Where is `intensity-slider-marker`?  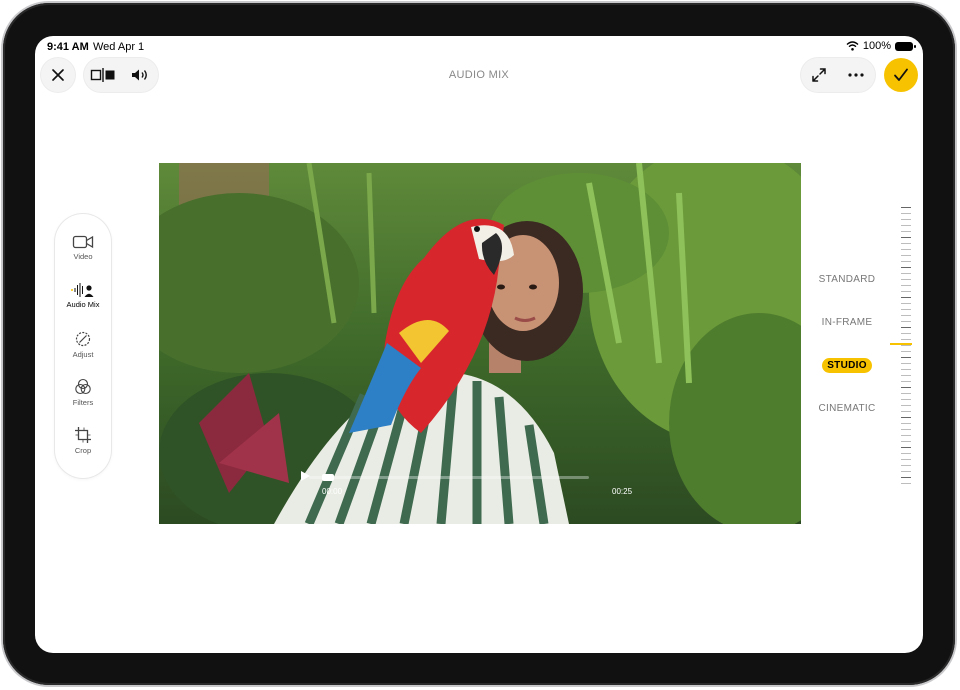 intensity-slider-marker is located at coordinates (901, 344).